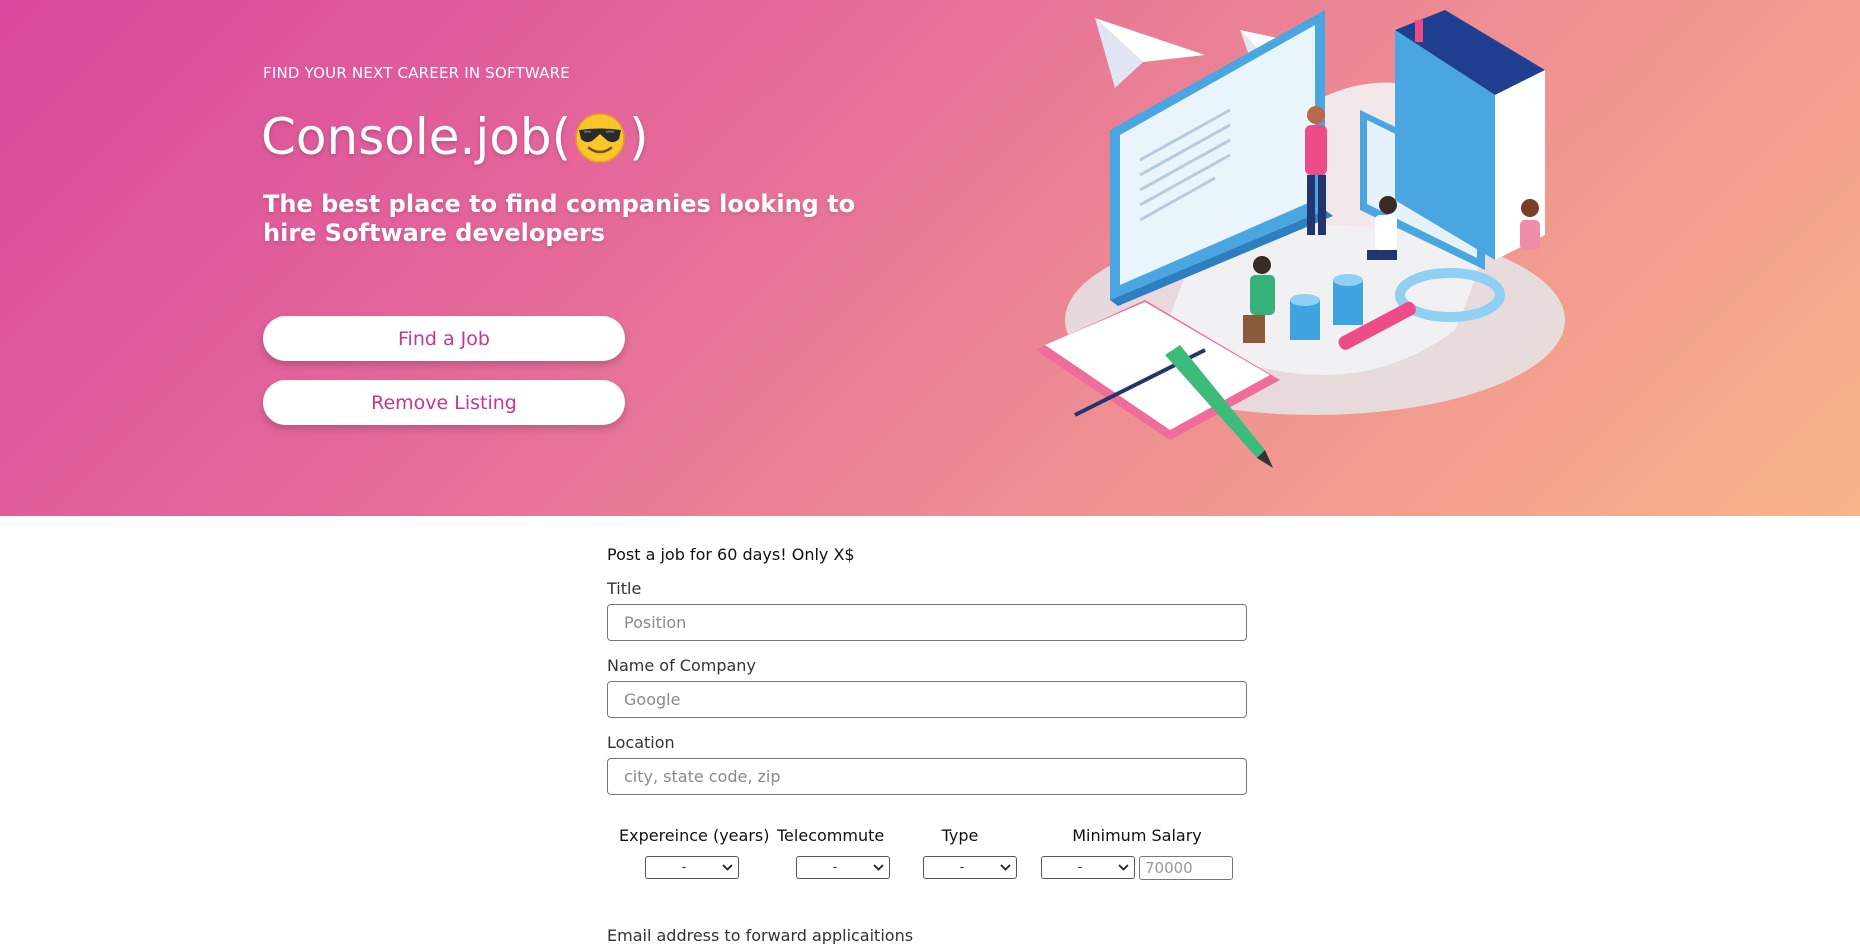 Image resolution: width=1860 pixels, height=944 pixels. I want to click on salary-input, so click(1186, 868).